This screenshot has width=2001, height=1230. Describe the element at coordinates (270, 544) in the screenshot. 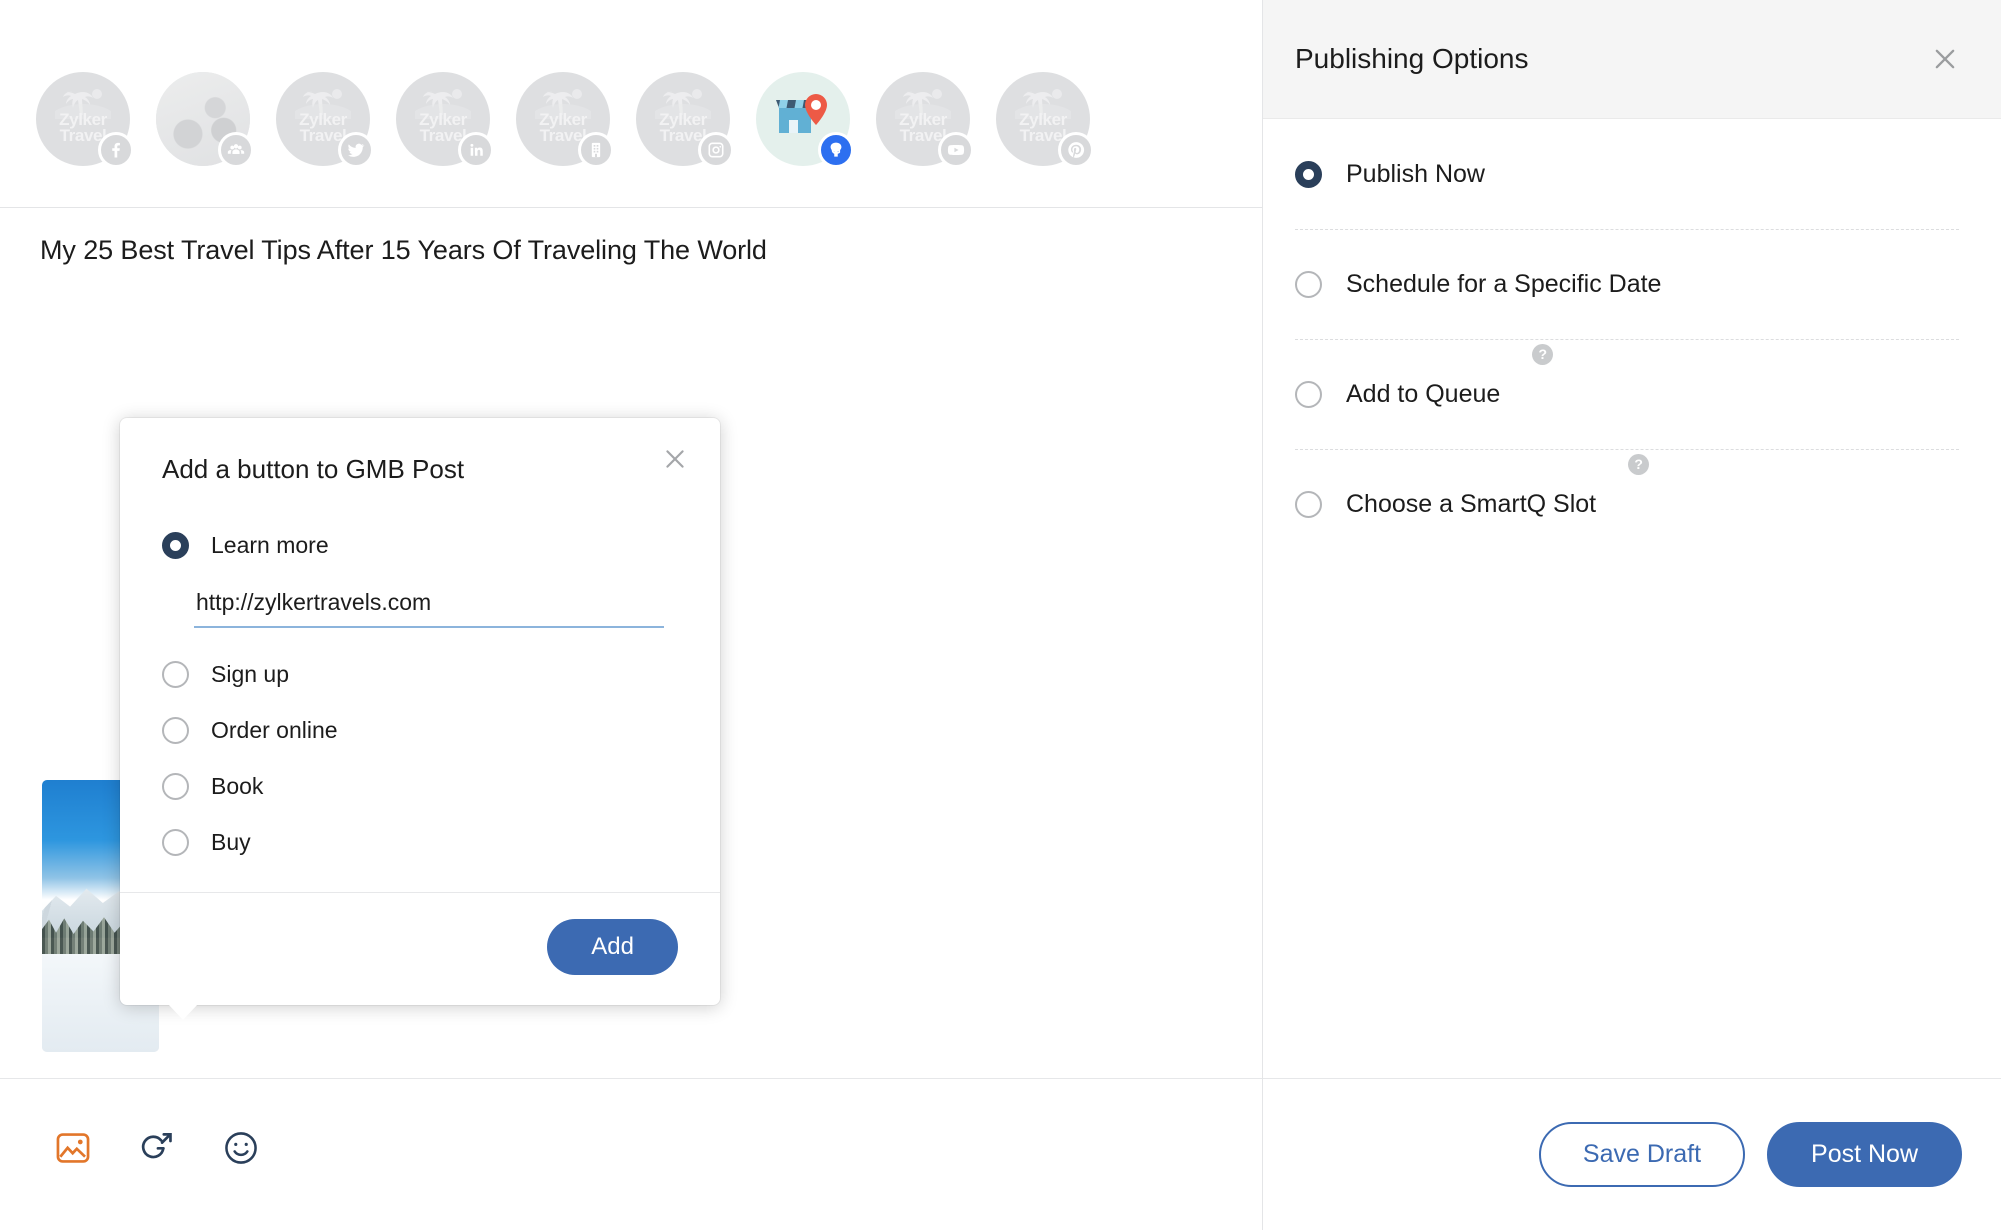

I see `cta-option-label: Learn more` at that location.